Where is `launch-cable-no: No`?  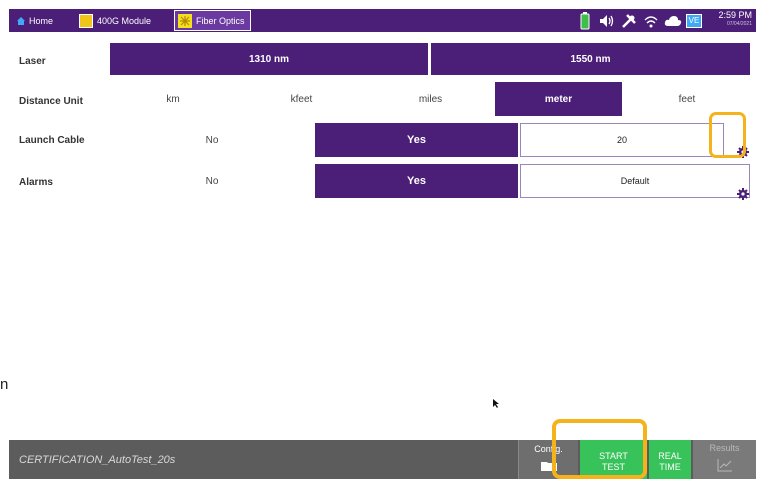 launch-cable-no: No is located at coordinates (212, 140).